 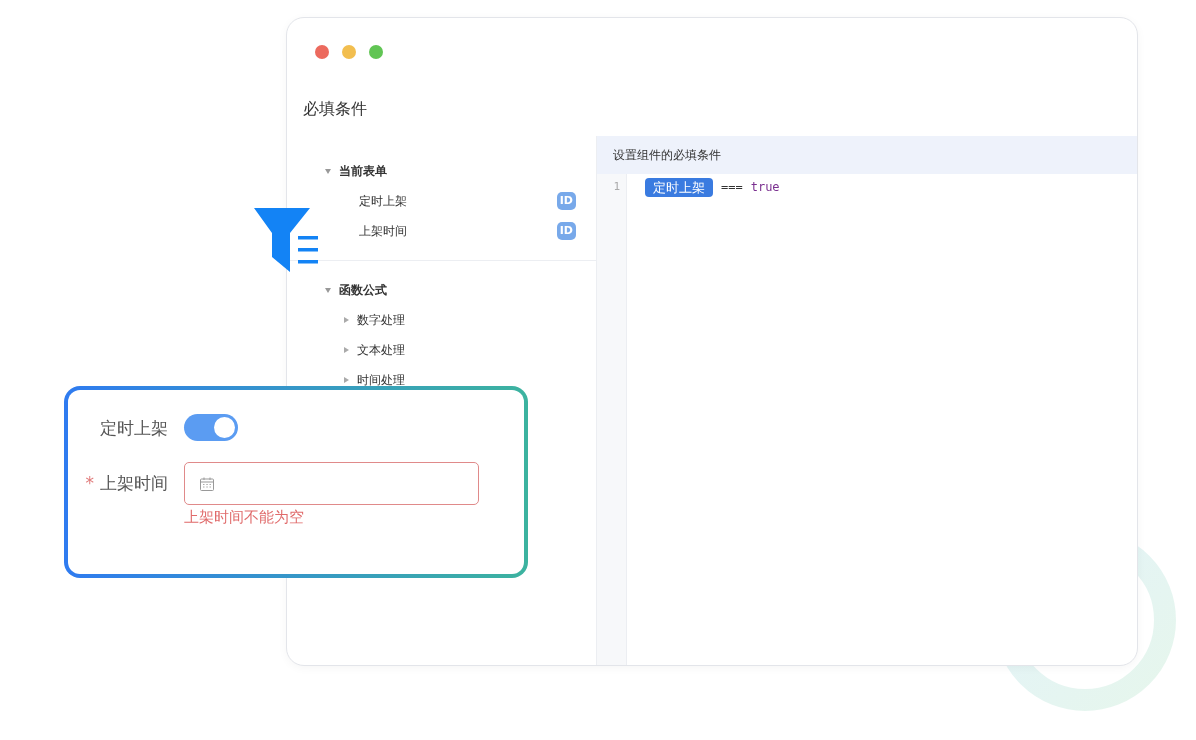 What do you see at coordinates (244, 517) in the screenshot?
I see `error-message: 上架时间不能为空` at bounding box center [244, 517].